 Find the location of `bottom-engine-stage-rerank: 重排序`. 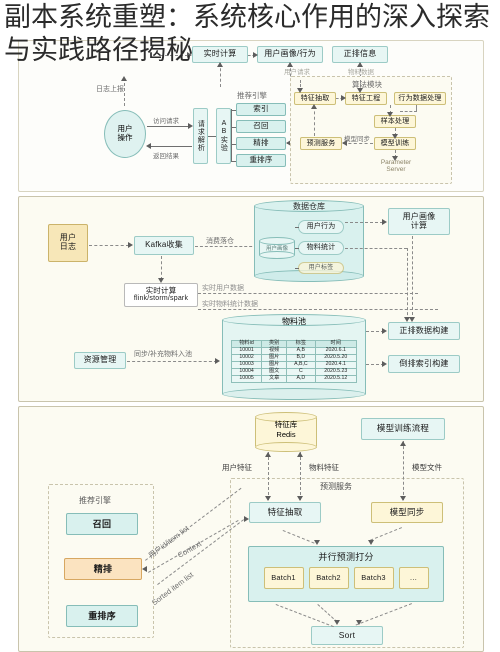

bottom-engine-stage-rerank: 重排序 is located at coordinates (102, 616).